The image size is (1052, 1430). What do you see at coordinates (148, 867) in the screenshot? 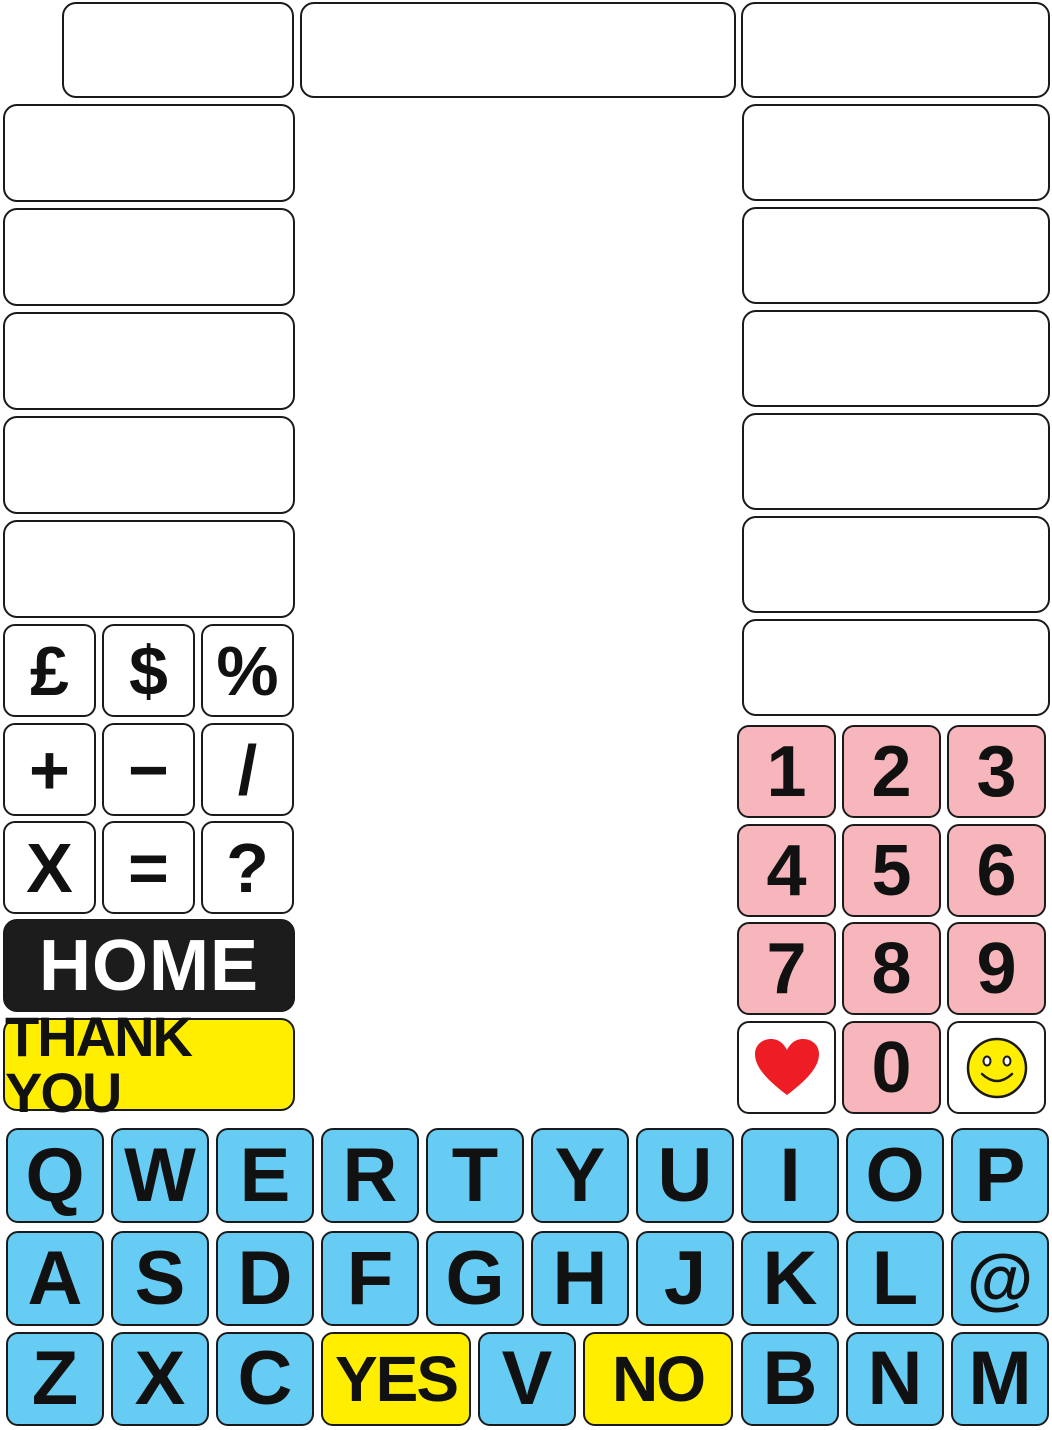
I see `equals-key: =` at bounding box center [148, 867].